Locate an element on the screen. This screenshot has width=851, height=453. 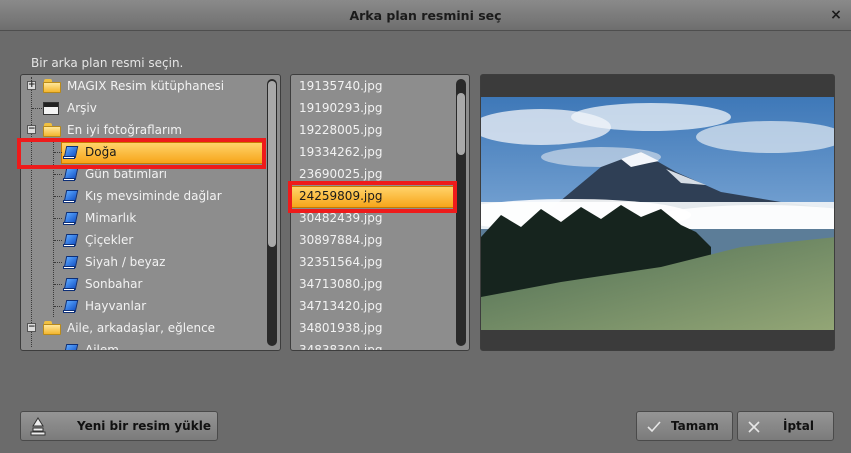
file-item: 34801938.jpg is located at coordinates (340, 328).